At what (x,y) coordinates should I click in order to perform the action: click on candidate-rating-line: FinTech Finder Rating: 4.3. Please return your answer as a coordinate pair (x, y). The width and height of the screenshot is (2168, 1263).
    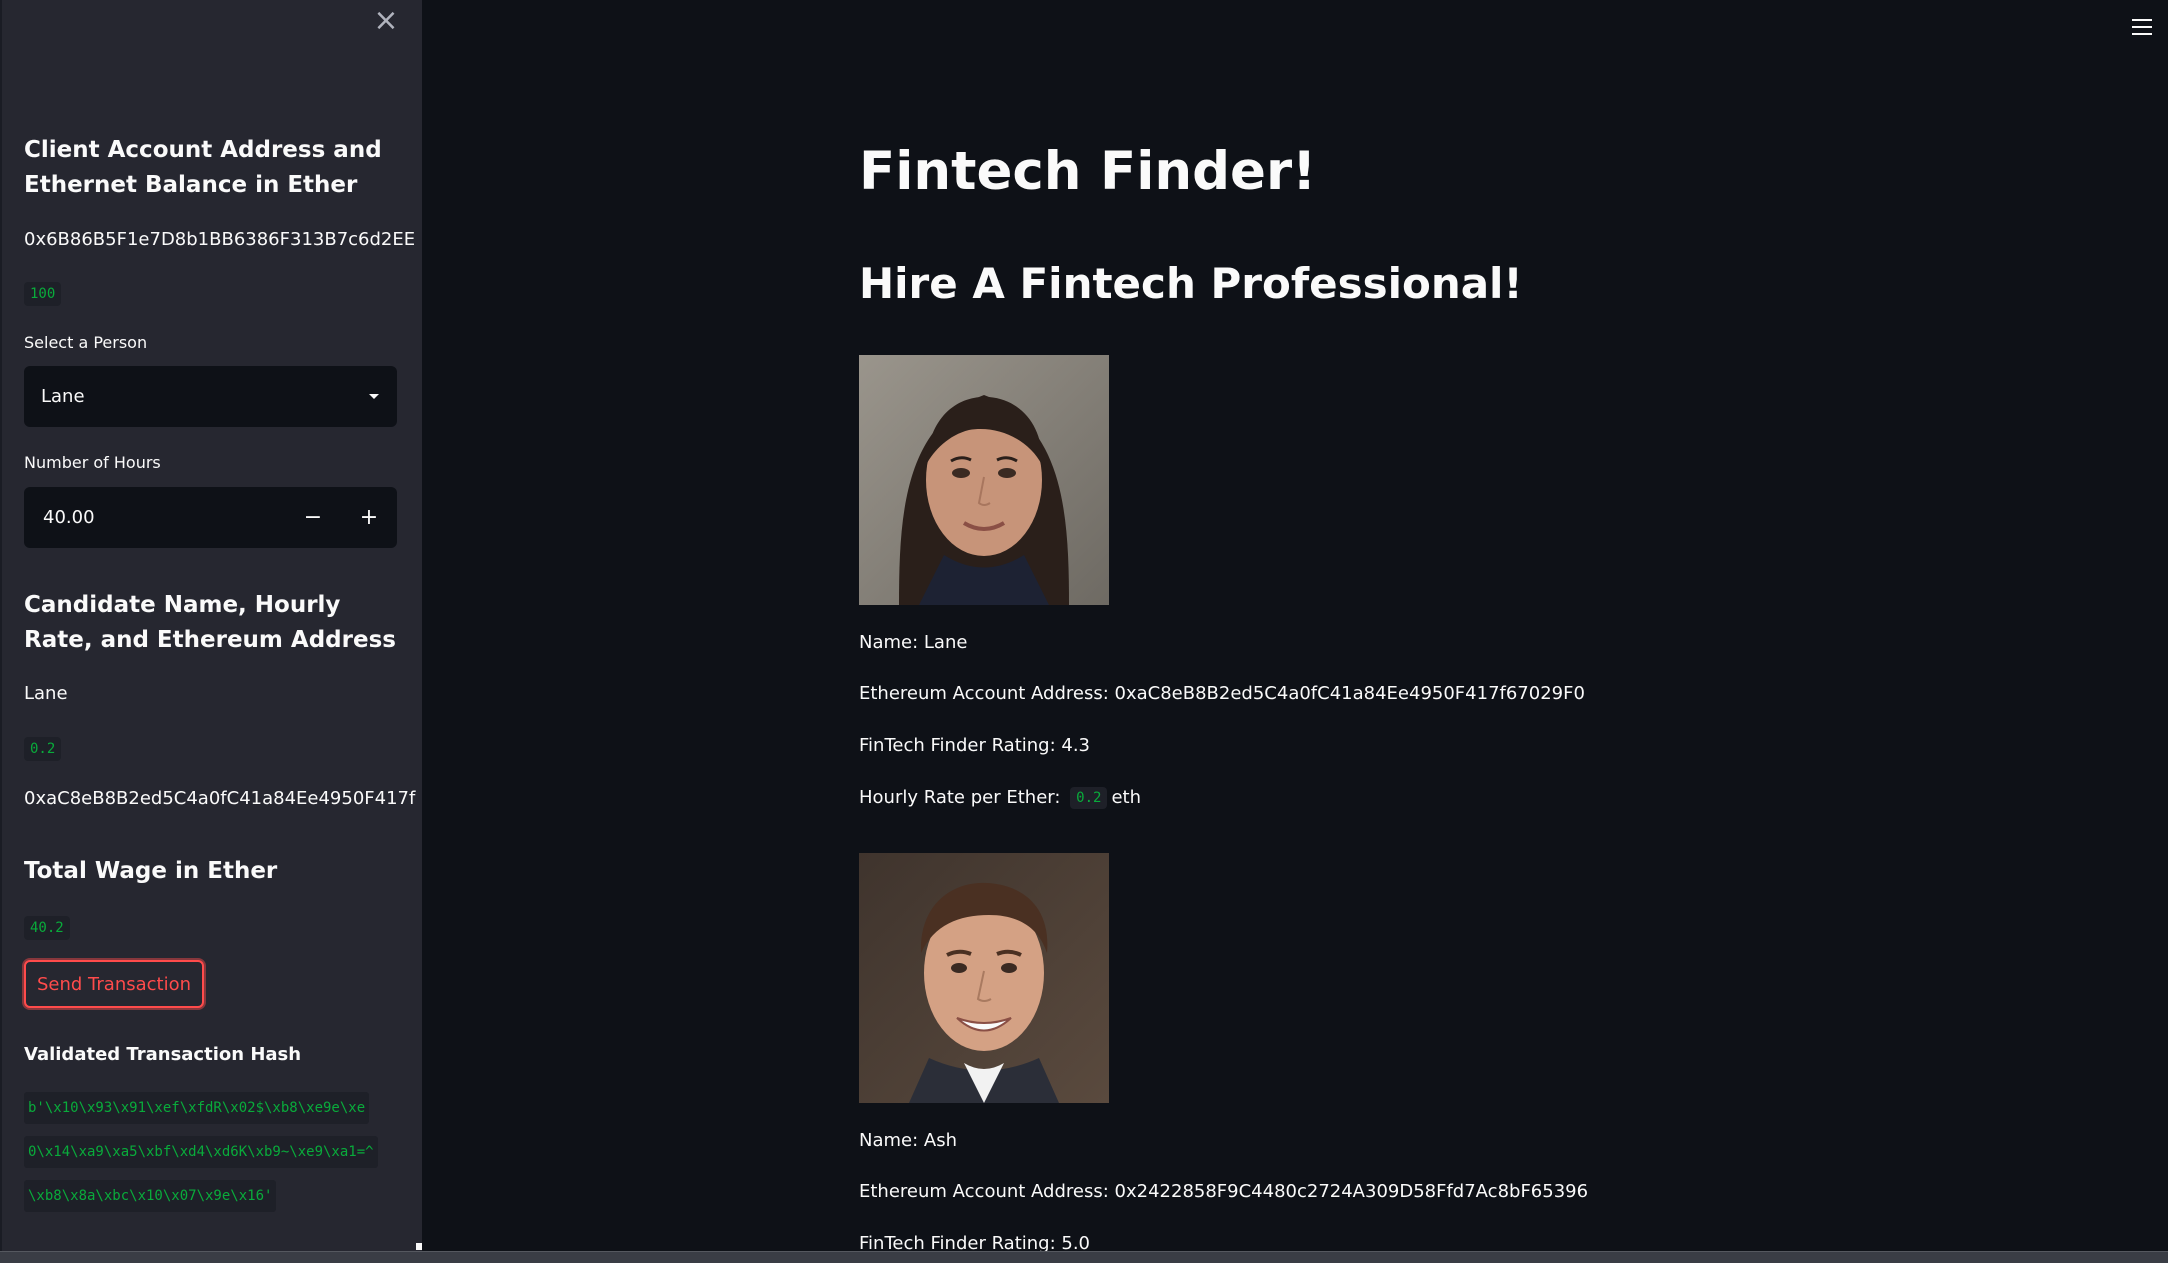
    Looking at the image, I should click on (975, 745).